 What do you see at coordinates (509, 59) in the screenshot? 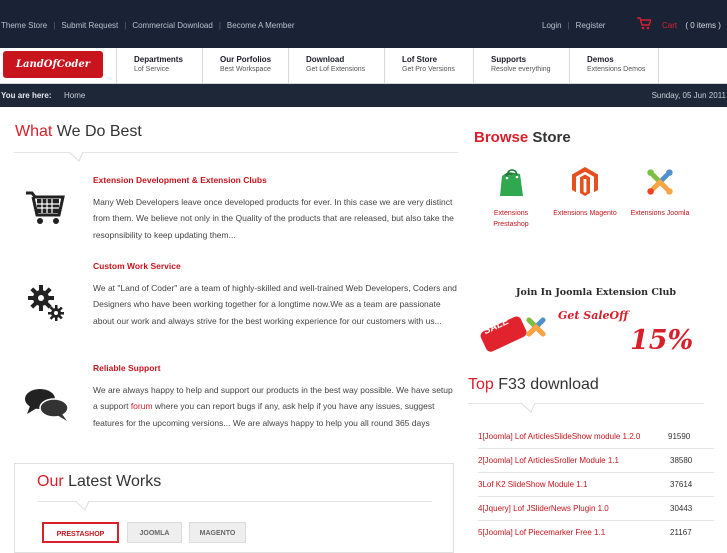
I see `nav-item-title: Supports` at bounding box center [509, 59].